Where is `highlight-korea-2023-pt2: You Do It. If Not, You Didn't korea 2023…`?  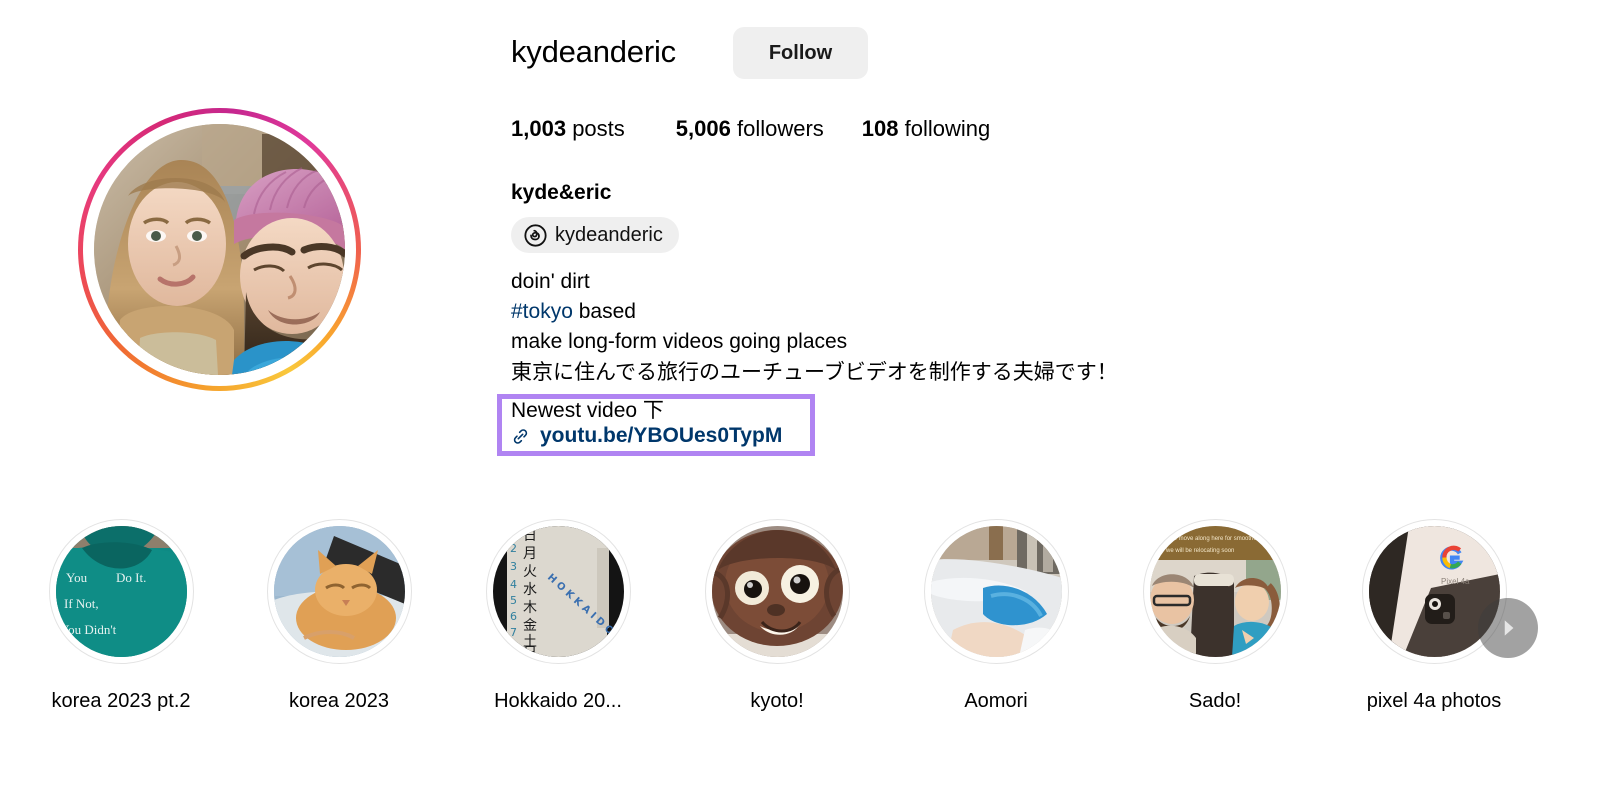 highlight-korea-2023-pt2: You Do It. If Not, You Didn't korea 2023… is located at coordinates (121, 616).